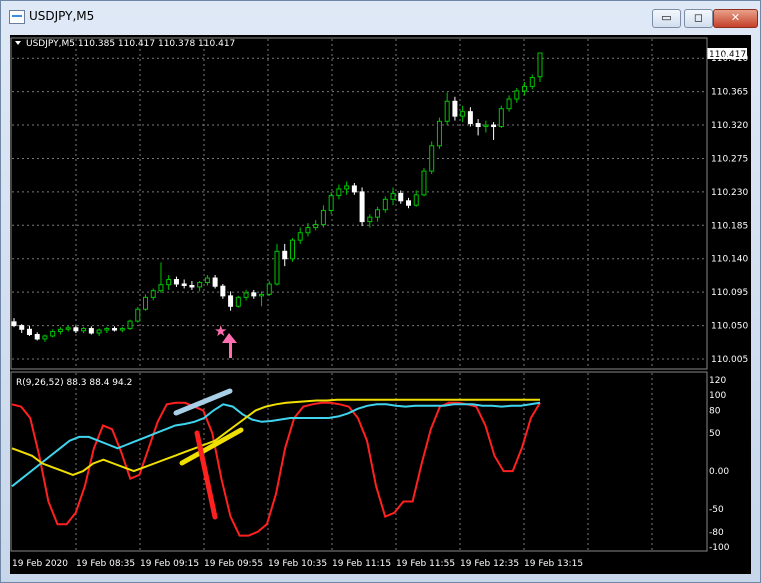 The image size is (761, 583). What do you see at coordinates (666, 18) in the screenshot?
I see `minimize-button: ▭` at bounding box center [666, 18].